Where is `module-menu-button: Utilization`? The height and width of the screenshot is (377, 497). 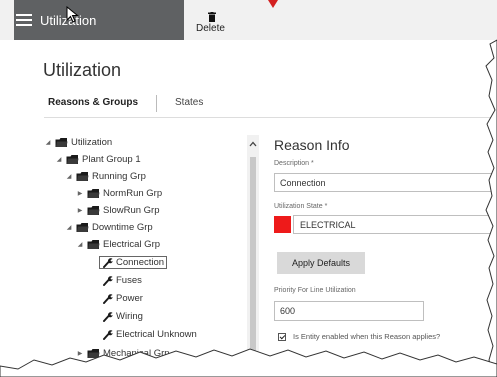 module-menu-button: Utilization is located at coordinates (99, 20).